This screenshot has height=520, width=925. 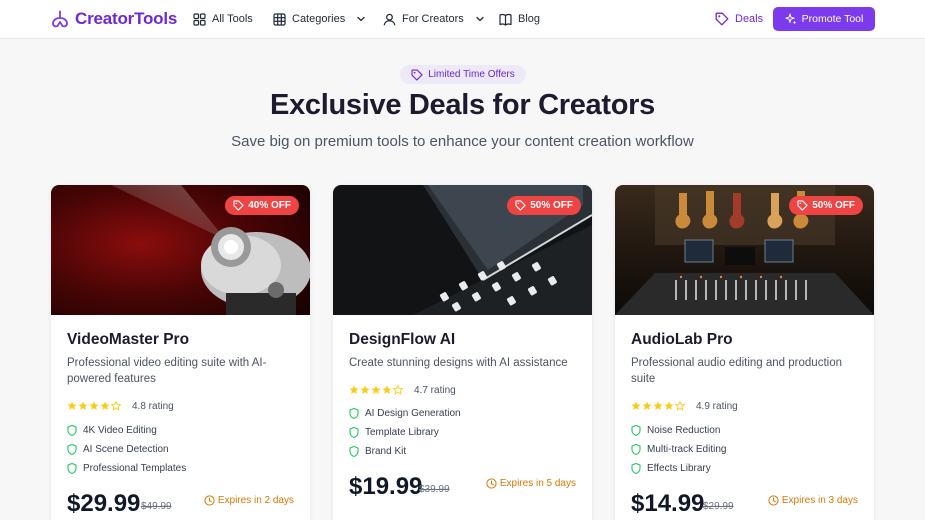 What do you see at coordinates (389, 19) in the screenshot?
I see `user-icon` at bounding box center [389, 19].